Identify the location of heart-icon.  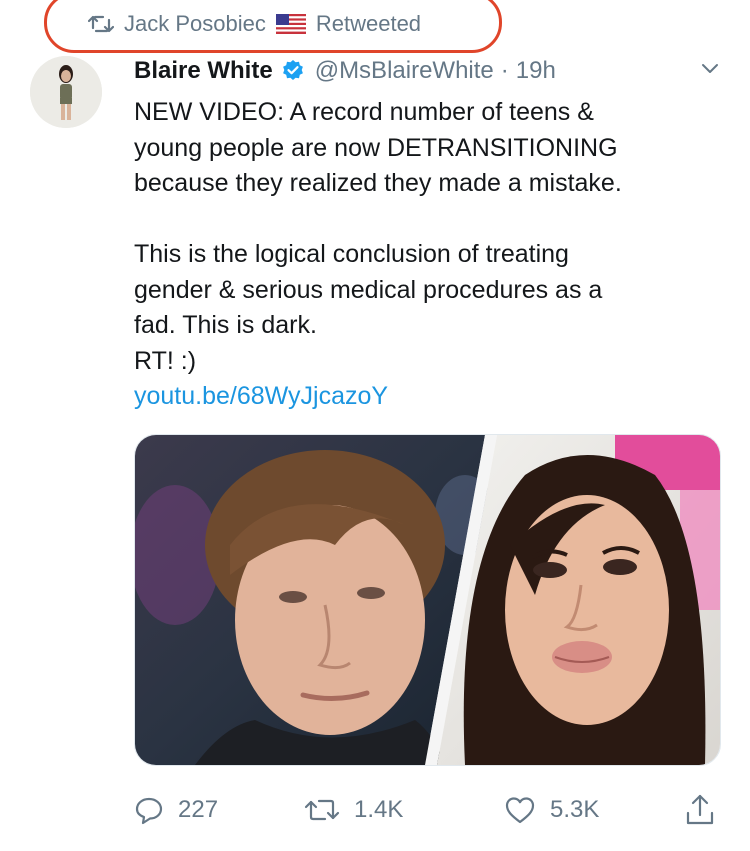
(520, 810).